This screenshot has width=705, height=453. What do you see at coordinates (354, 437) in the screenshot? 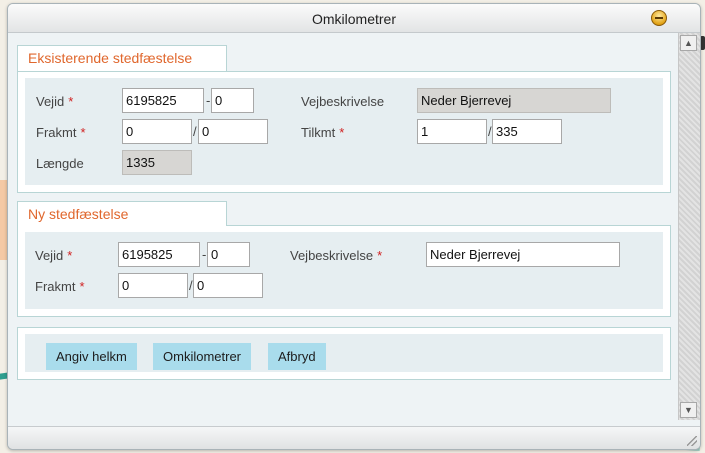
I see `dialog-statusbar` at bounding box center [354, 437].